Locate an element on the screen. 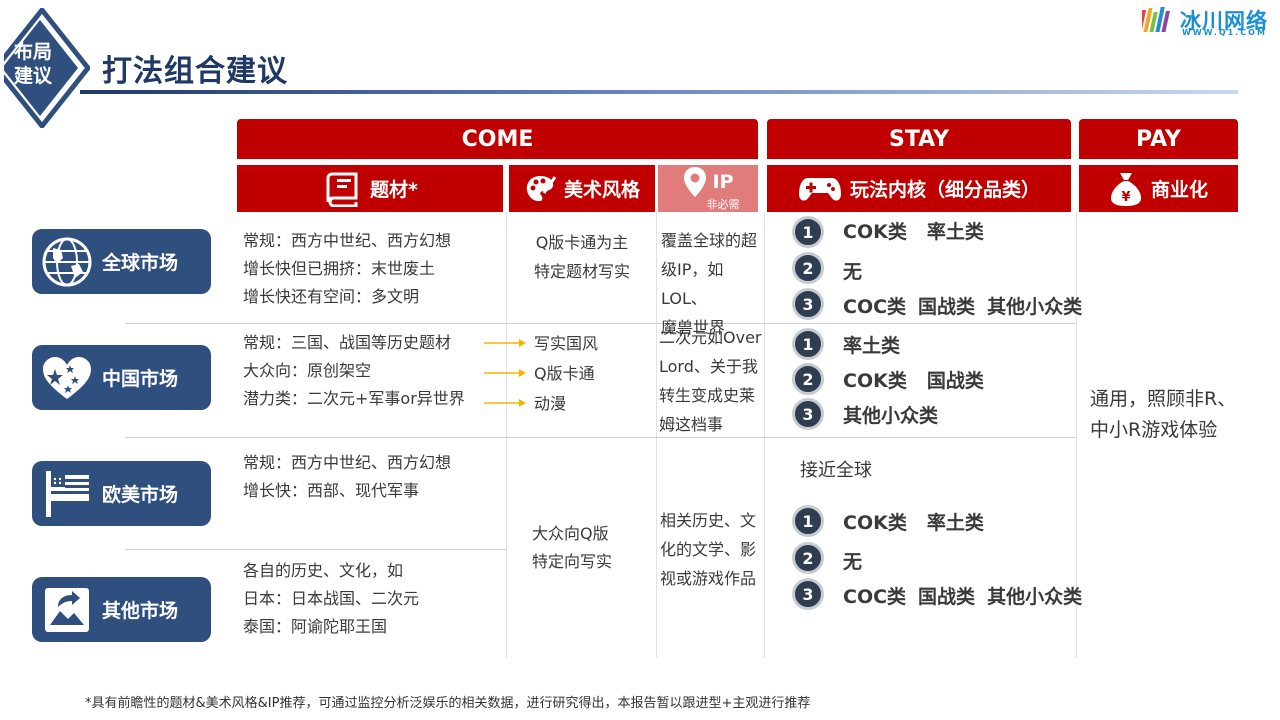 This screenshot has height=720, width=1280. logo-url: WWW.Q1.COM is located at coordinates (1224, 32).